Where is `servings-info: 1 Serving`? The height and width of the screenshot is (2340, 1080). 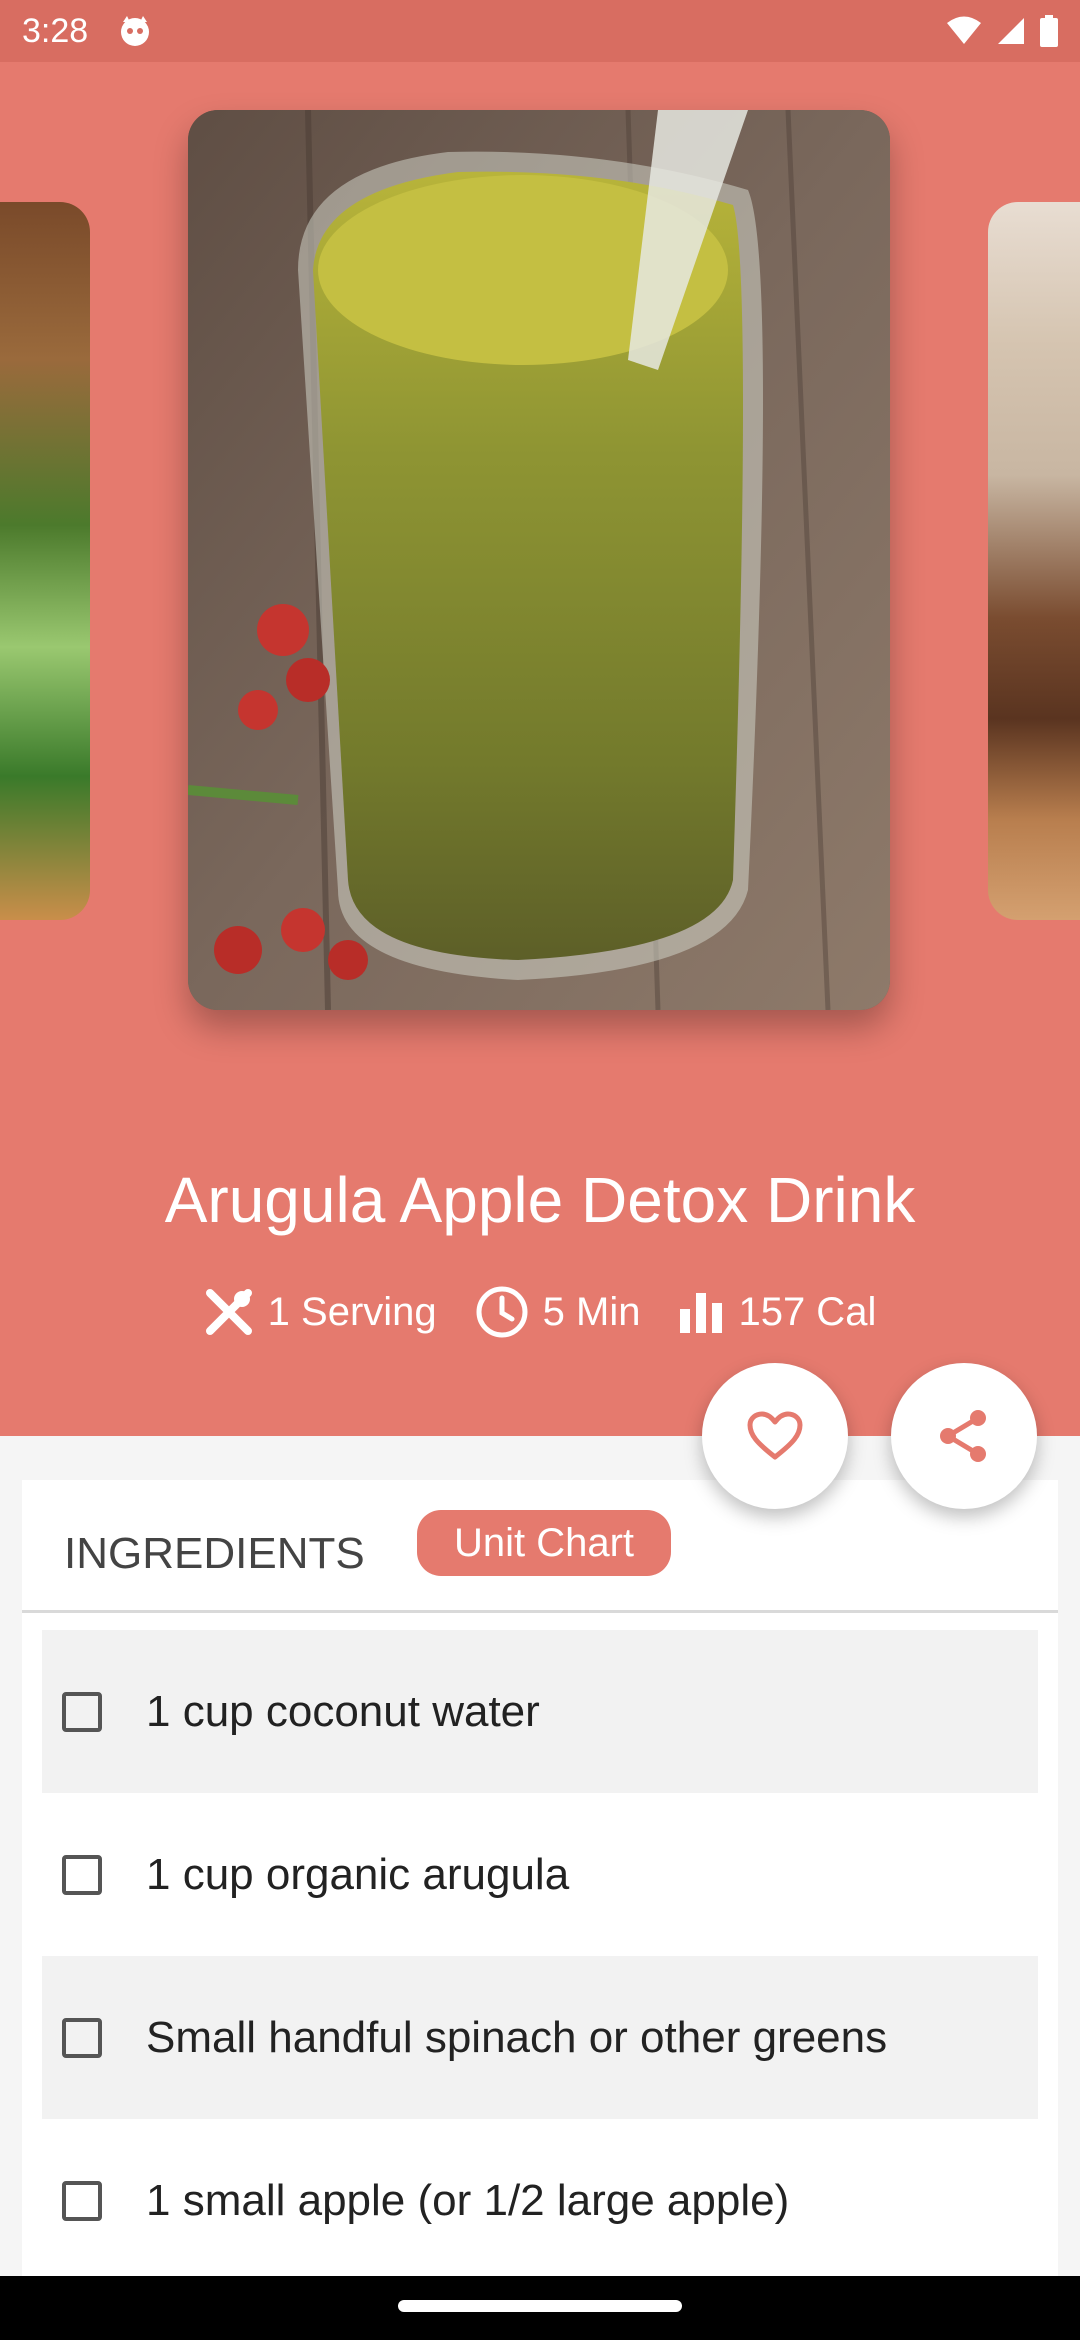
servings-info: 1 Serving is located at coordinates (320, 1312).